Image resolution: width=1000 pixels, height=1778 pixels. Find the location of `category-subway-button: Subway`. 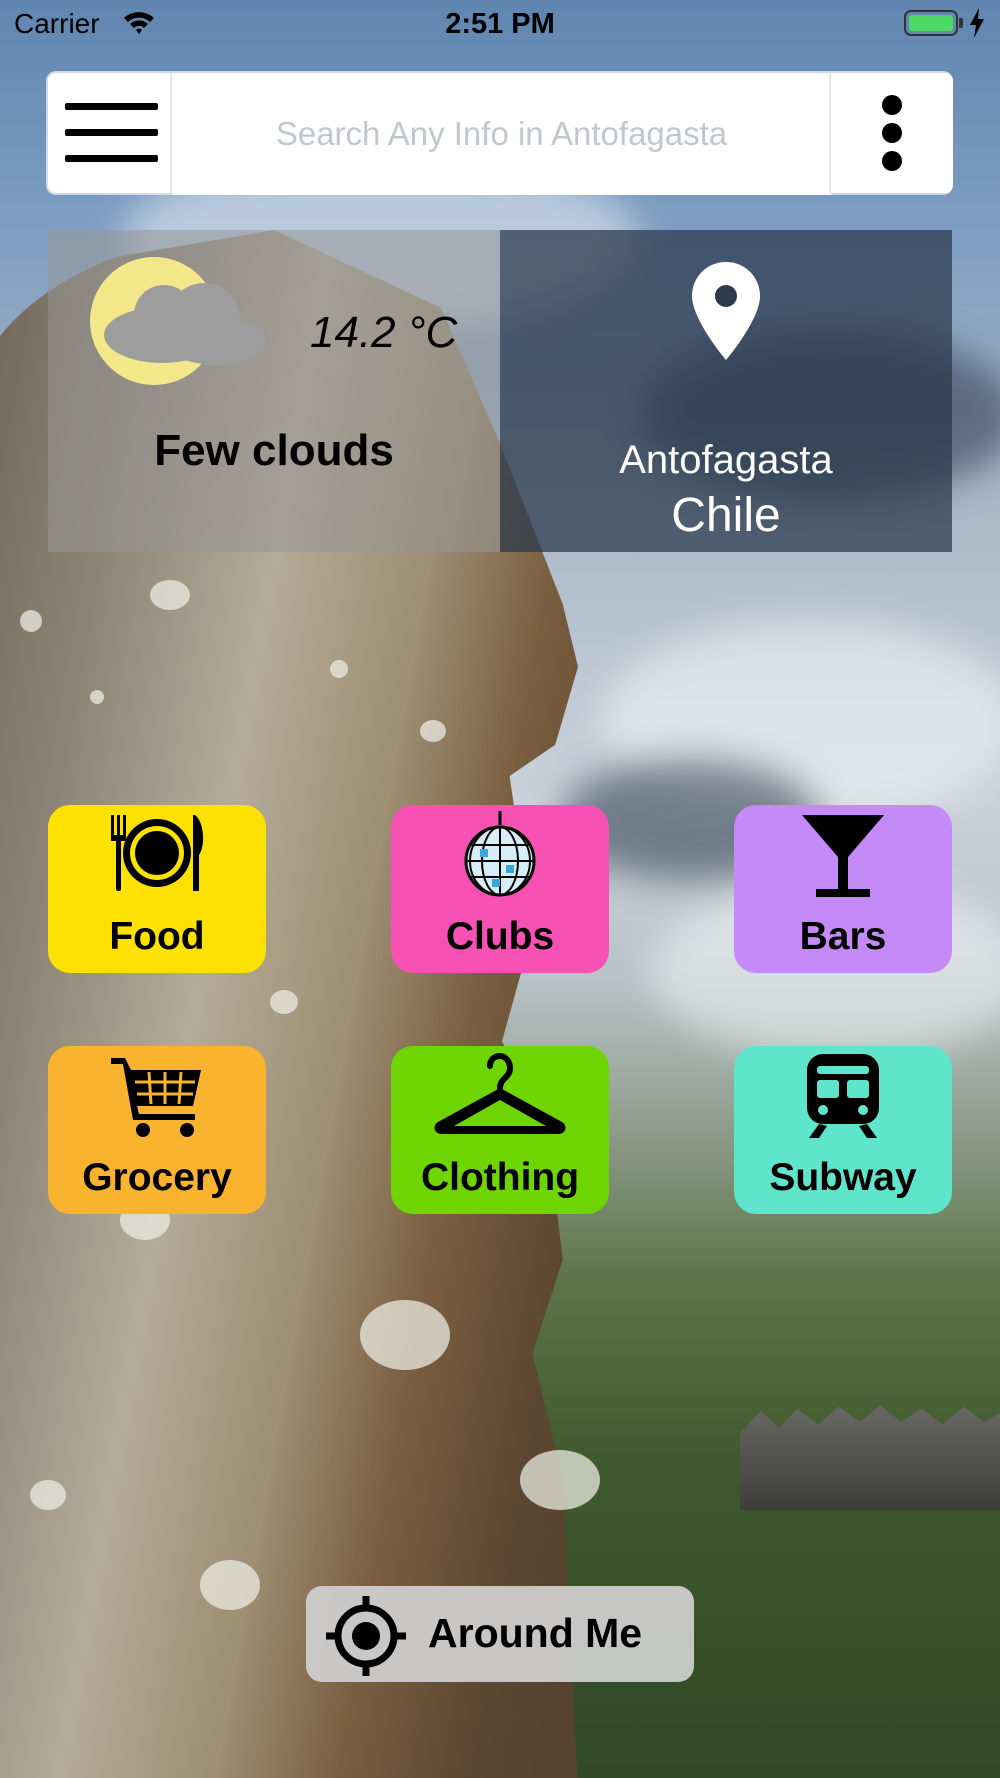

category-subway-button: Subway is located at coordinates (843, 1130).